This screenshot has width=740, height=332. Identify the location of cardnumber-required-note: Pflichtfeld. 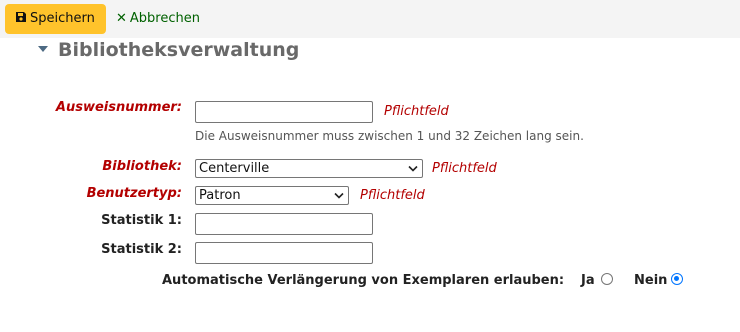
(416, 111).